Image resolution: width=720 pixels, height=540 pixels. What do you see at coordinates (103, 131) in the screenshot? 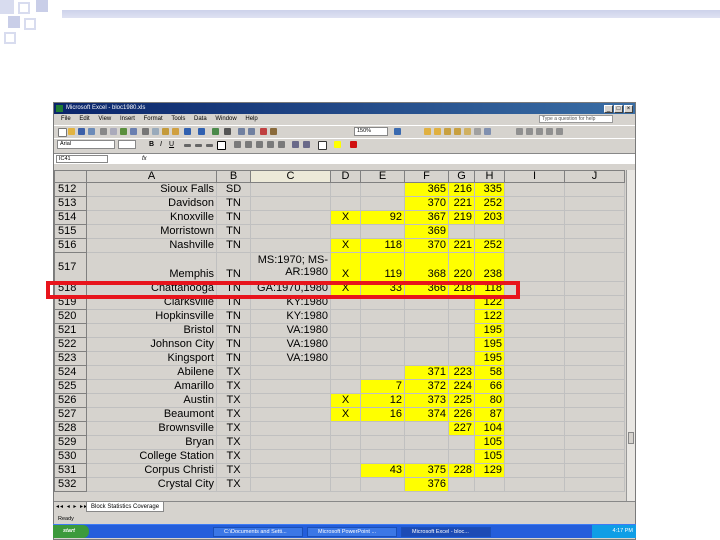
I see `print-icon` at bounding box center [103, 131].